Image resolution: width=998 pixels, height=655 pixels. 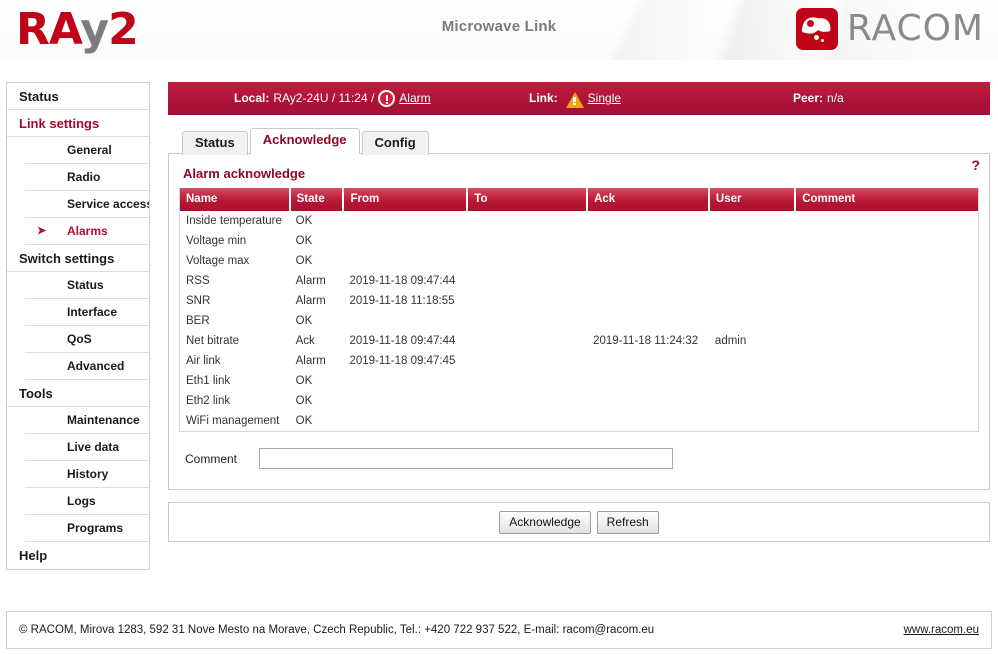 I want to click on sidebar-item-general: General, so click(x=87, y=150).